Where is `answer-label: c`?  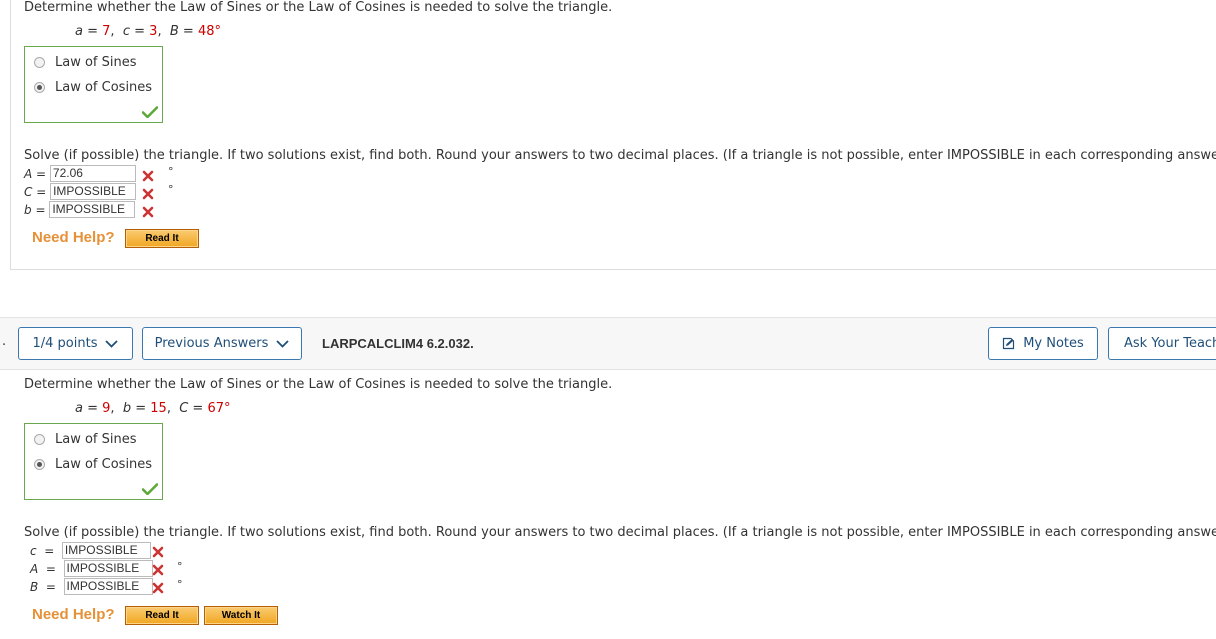 answer-label: c is located at coordinates (33, 550).